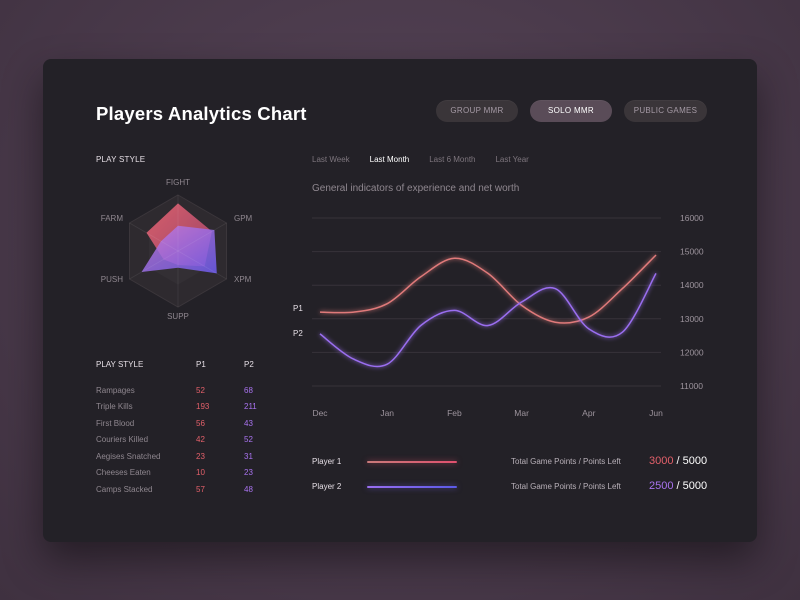 The image size is (800, 600). What do you see at coordinates (412, 487) in the screenshot?
I see `legend-line-p2` at bounding box center [412, 487].